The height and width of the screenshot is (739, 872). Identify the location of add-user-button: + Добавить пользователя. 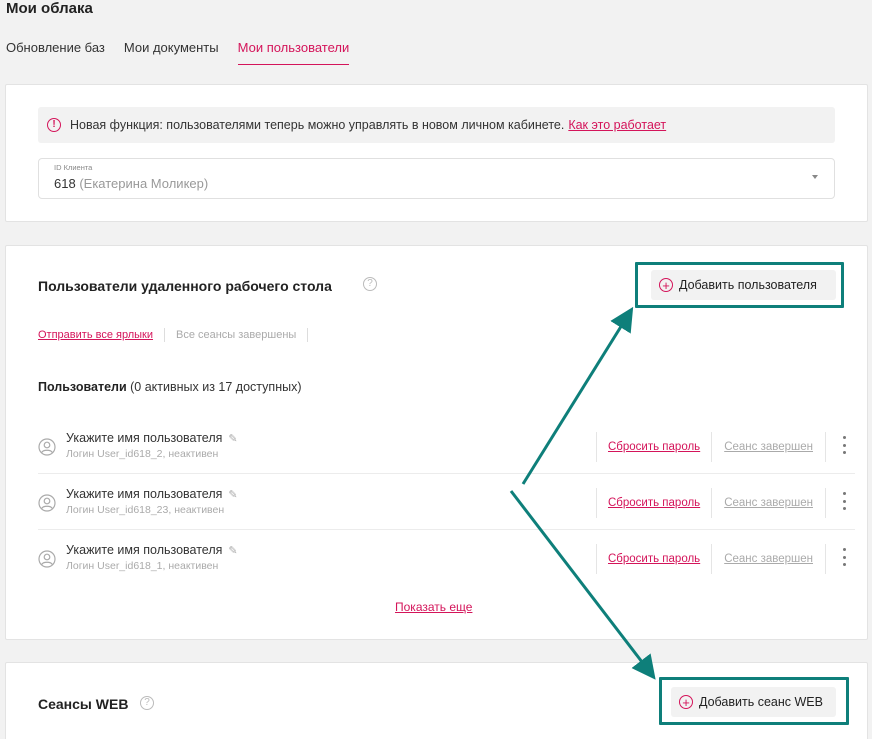
(743, 285).